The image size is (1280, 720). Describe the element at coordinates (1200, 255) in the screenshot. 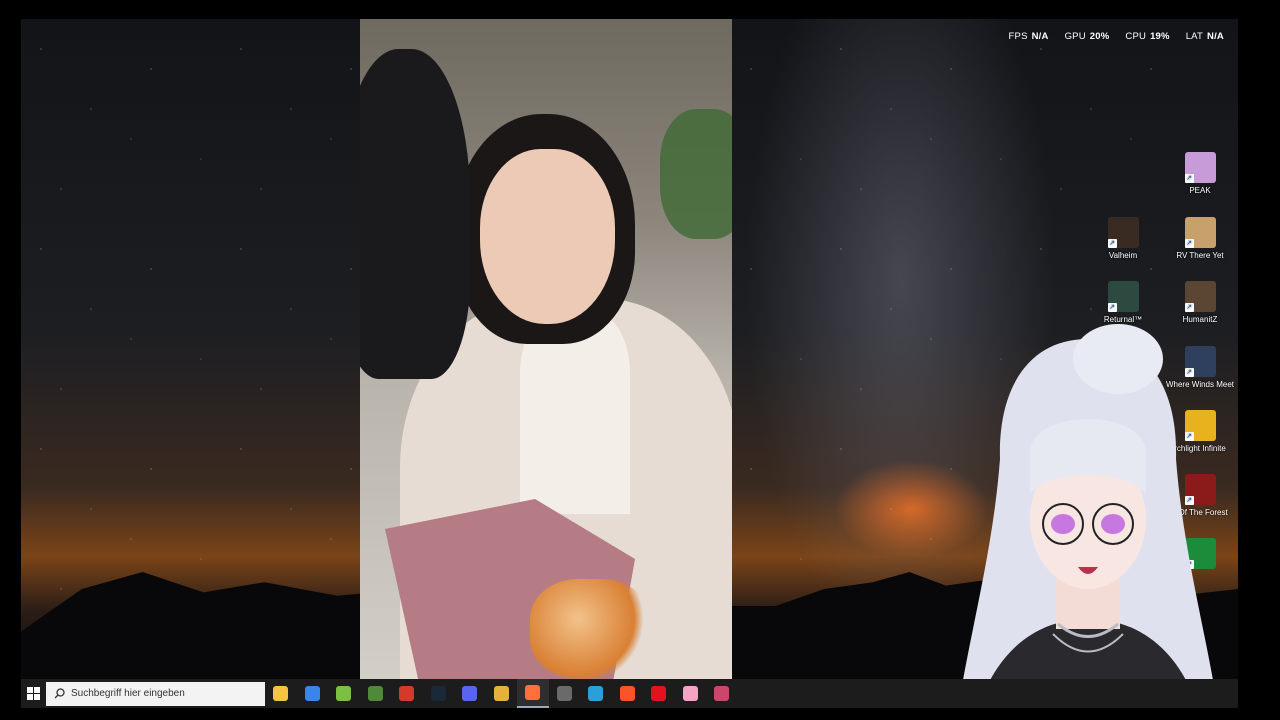

I see `shortcut-label: RV There Yet` at that location.